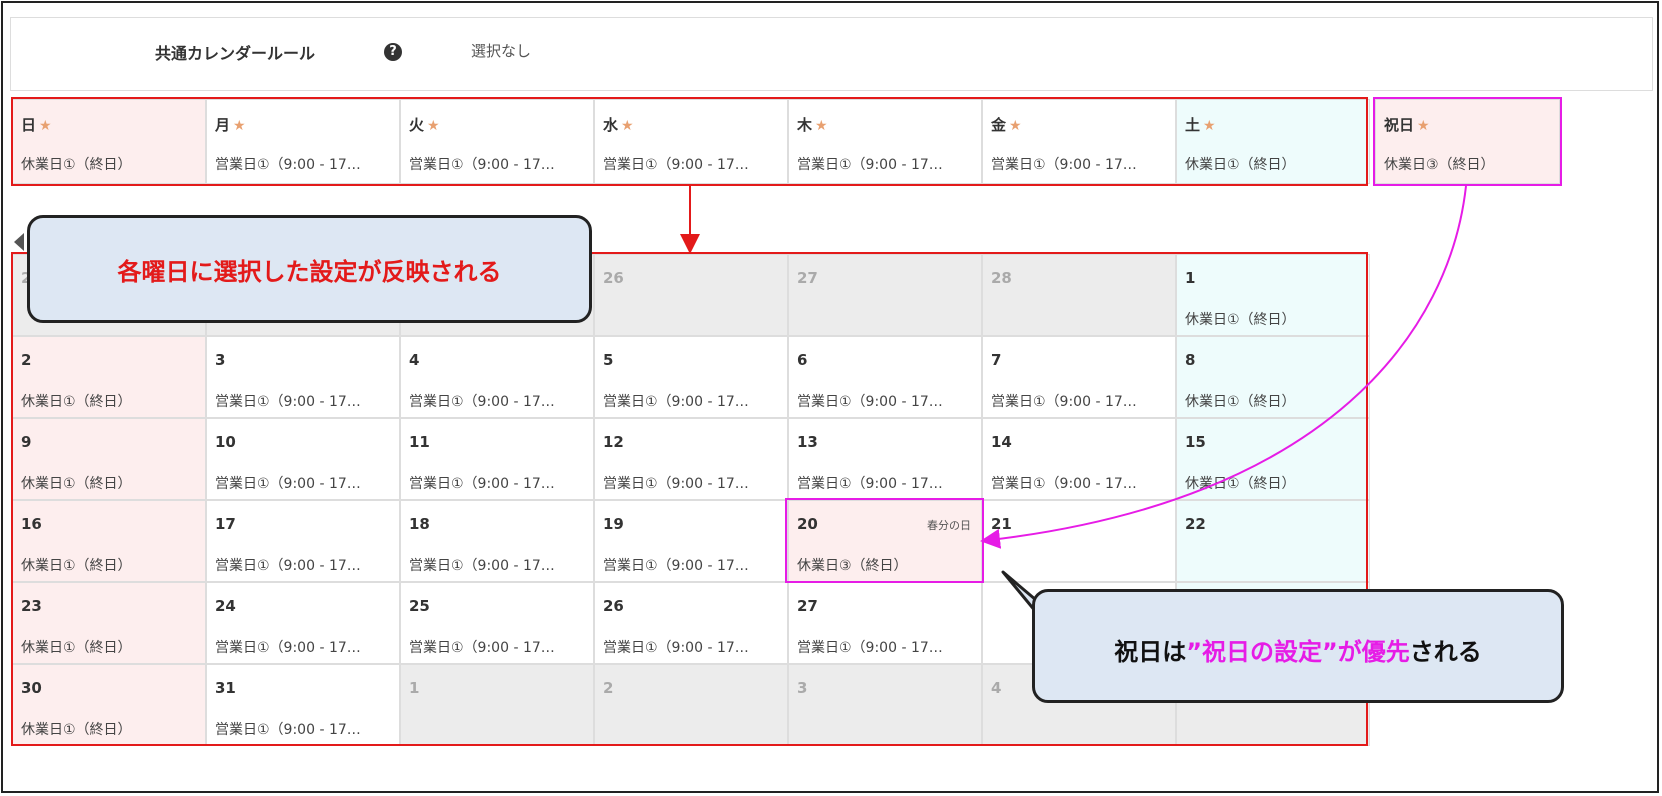 Image resolution: width=1662 pixels, height=796 pixels. What do you see at coordinates (1150, 652) in the screenshot?
I see `holiday-priority-pre: 祝日は` at bounding box center [1150, 652].